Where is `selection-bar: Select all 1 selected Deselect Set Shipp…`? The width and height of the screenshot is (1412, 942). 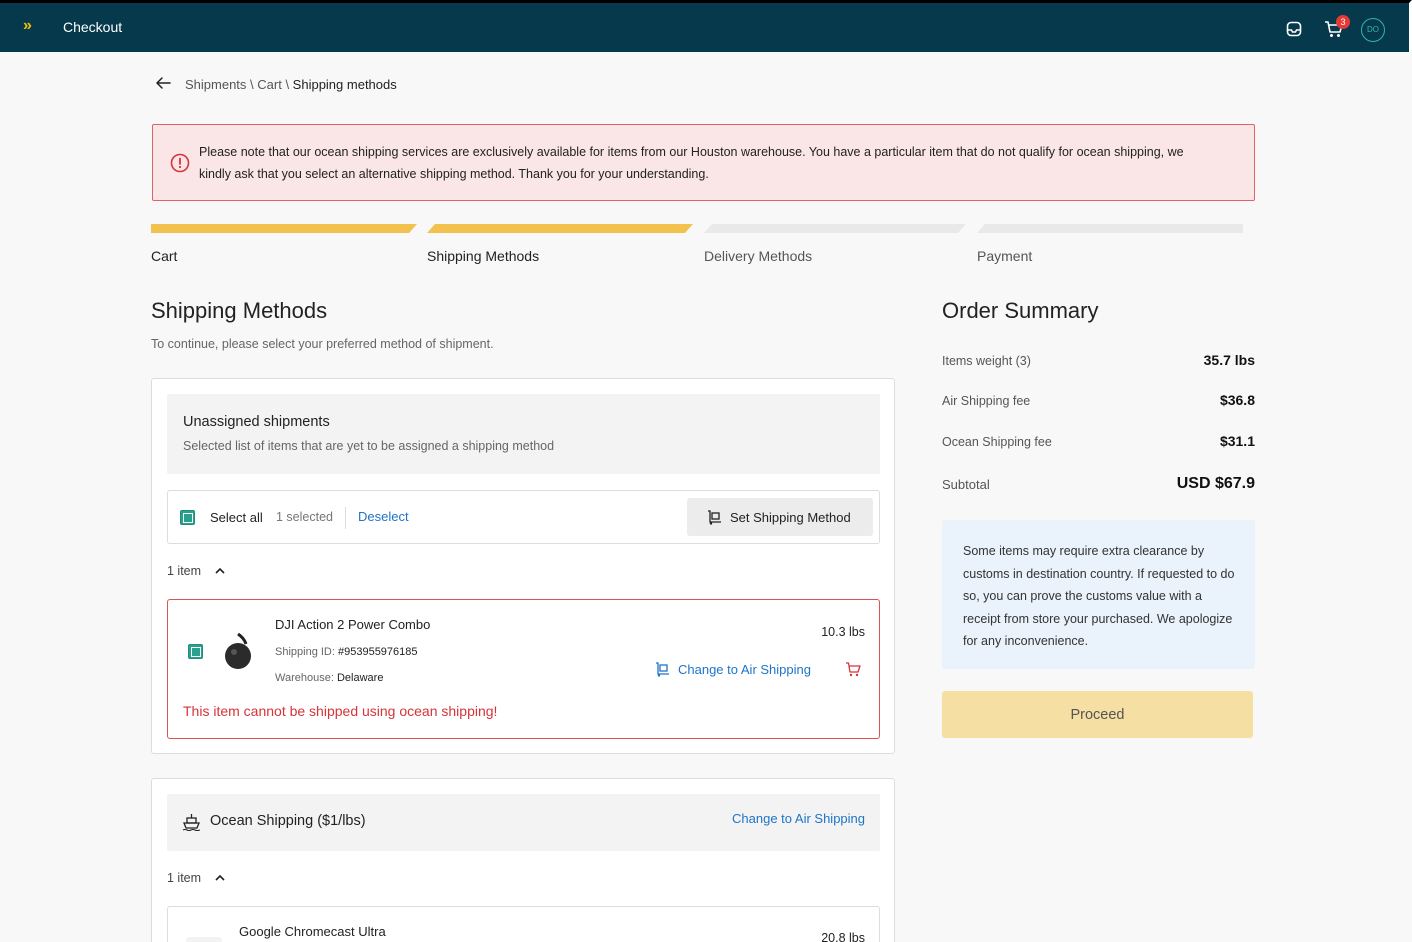 selection-bar: Select all 1 selected Deselect Set Shipp… is located at coordinates (523, 517).